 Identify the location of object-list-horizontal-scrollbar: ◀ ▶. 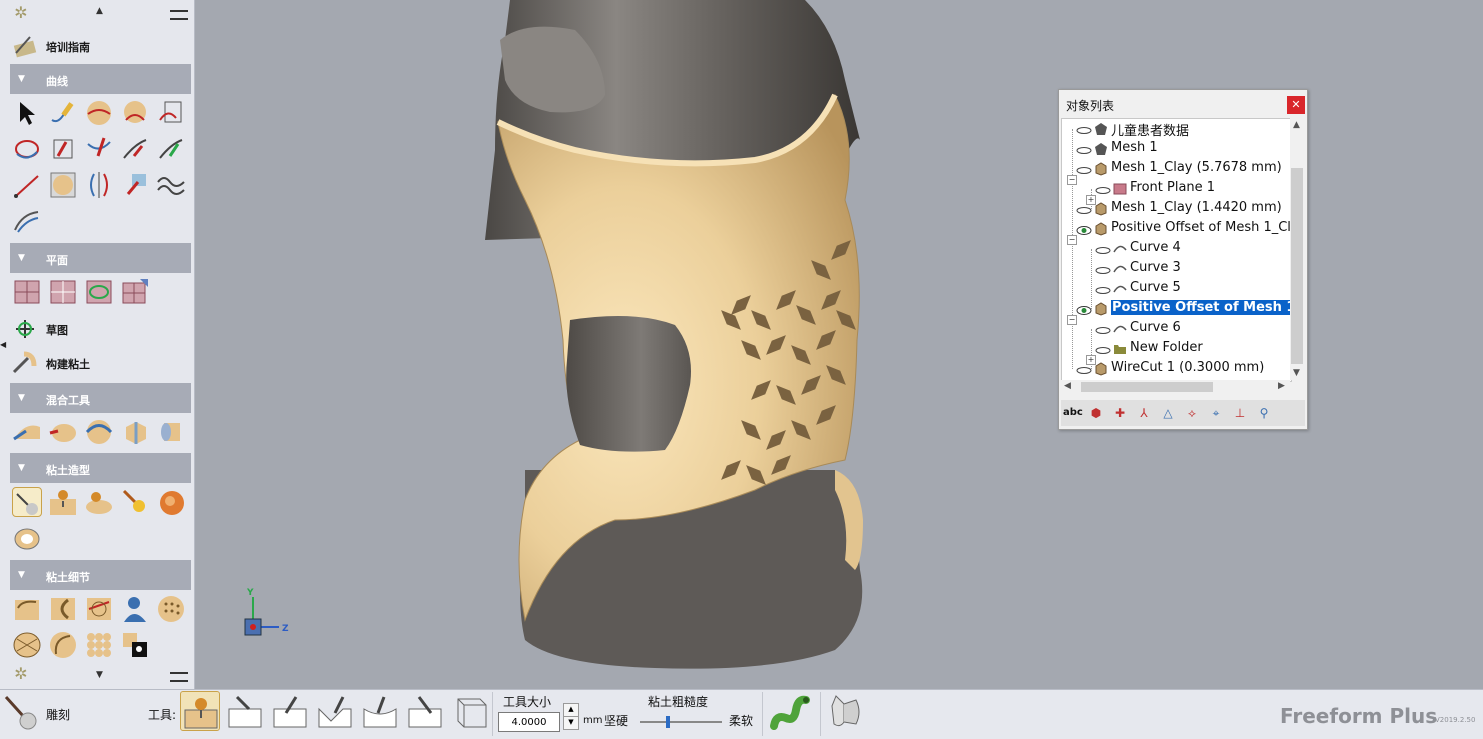
(1175, 387).